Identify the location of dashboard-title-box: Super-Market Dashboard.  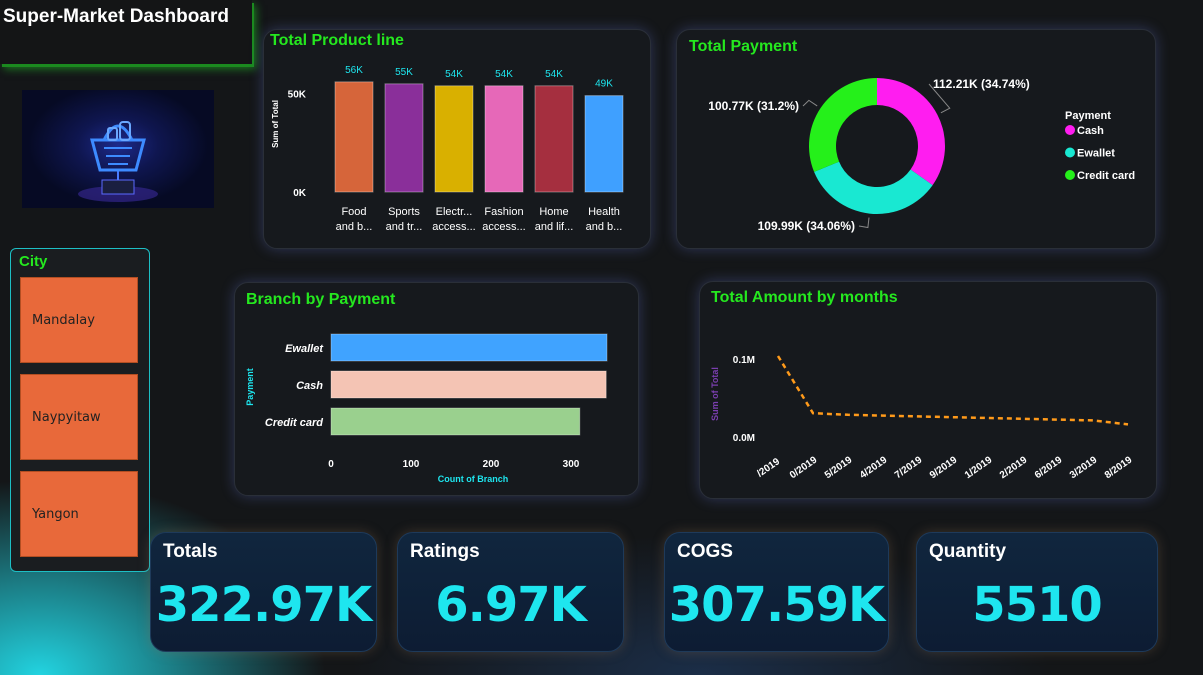
(126, 32).